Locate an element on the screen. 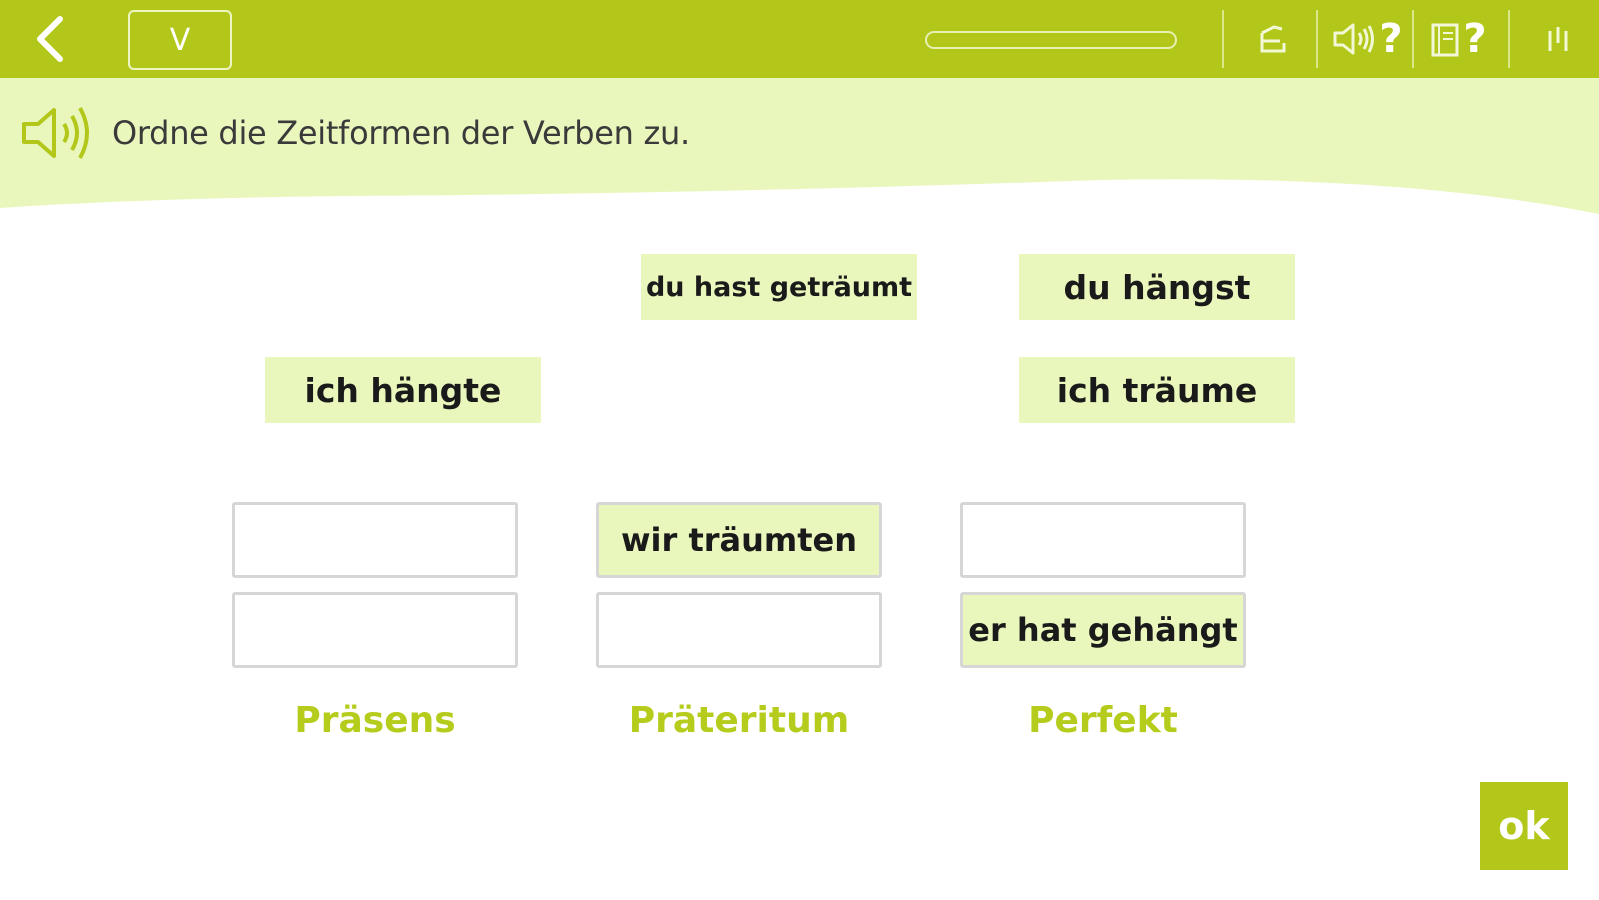 This screenshot has width=1599, height=900. book-help-button: ? is located at coordinates (1458, 39).